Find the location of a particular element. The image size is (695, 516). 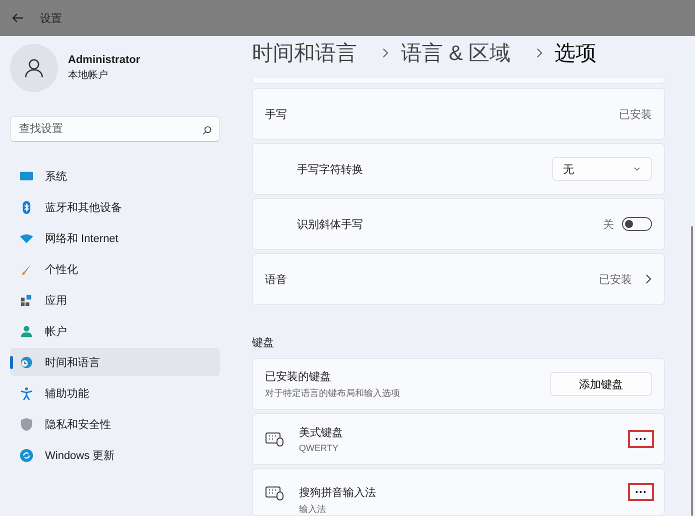

dropdown: 无 is located at coordinates (602, 169).